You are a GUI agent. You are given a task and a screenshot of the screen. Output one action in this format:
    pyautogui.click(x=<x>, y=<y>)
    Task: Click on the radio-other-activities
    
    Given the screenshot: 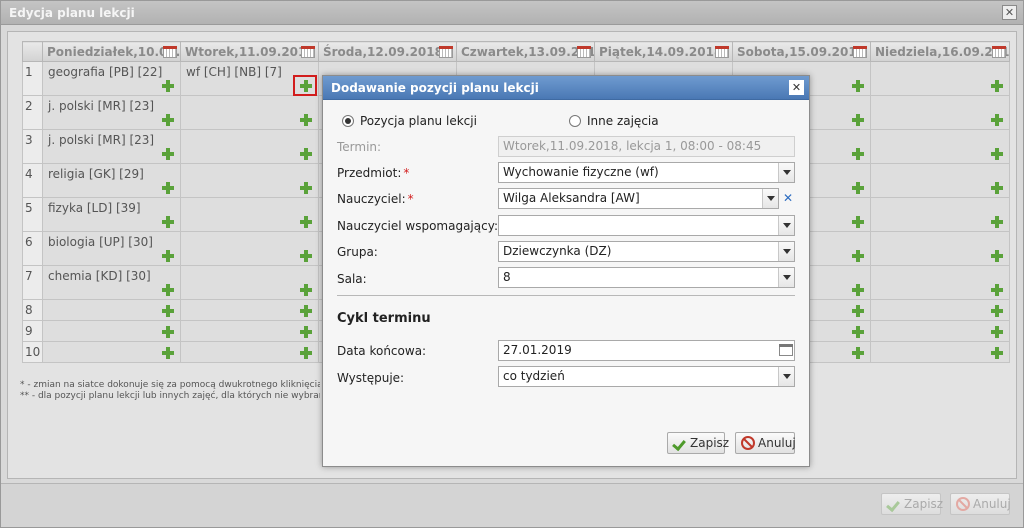 What is the action you would take?
    pyautogui.click(x=575, y=121)
    